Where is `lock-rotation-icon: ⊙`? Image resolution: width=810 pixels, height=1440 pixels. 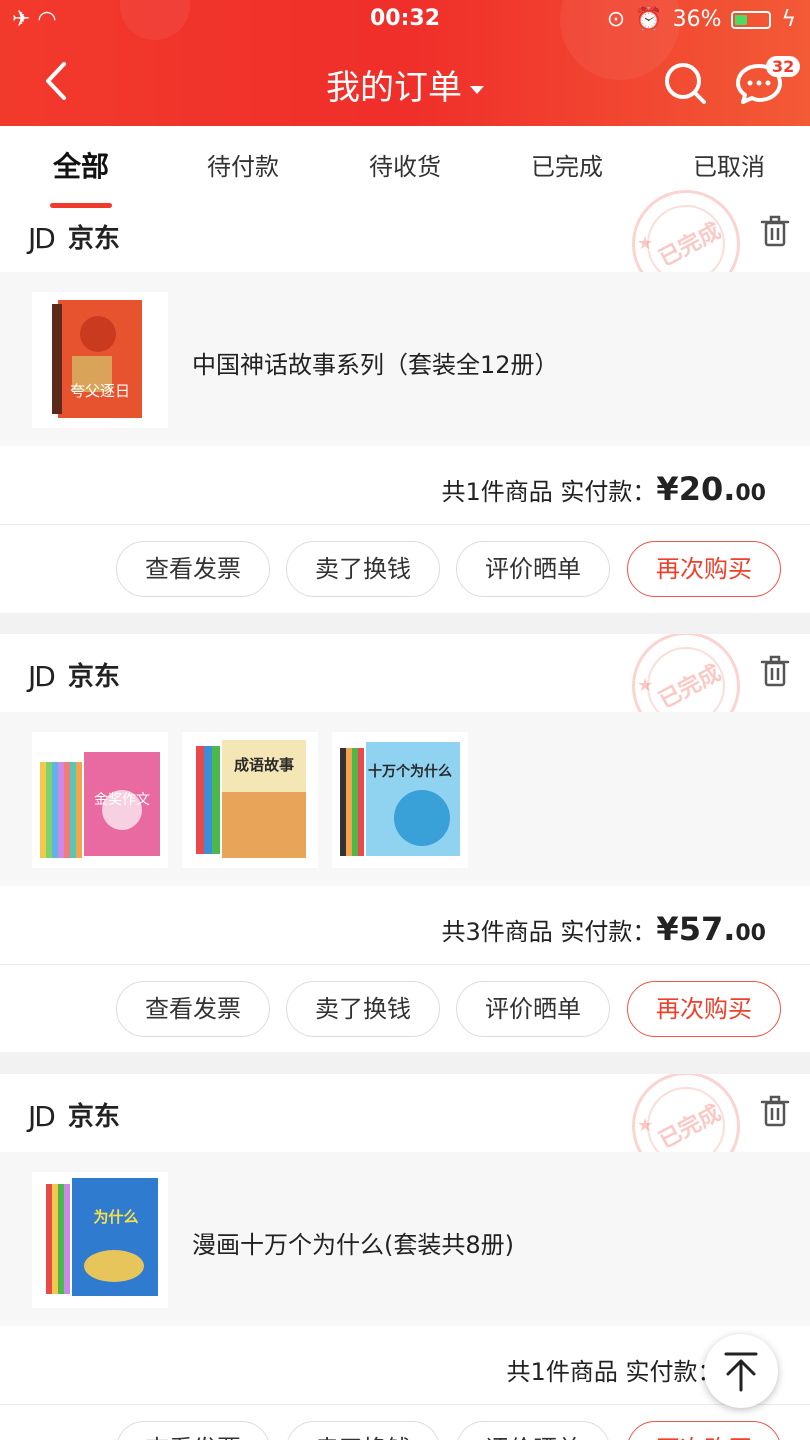
lock-rotation-icon: ⊙ is located at coordinates (616, 19).